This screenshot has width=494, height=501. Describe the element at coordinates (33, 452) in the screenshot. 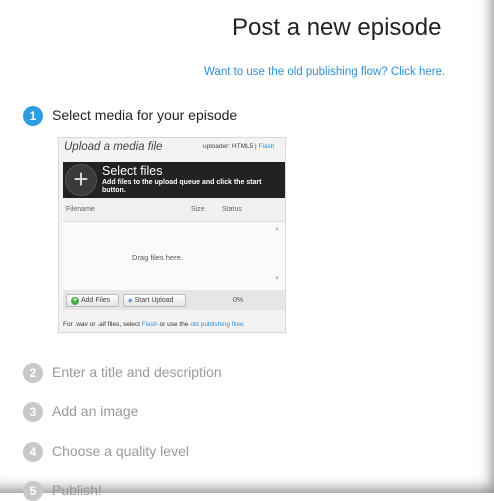

I see `step-4-number: 4` at that location.